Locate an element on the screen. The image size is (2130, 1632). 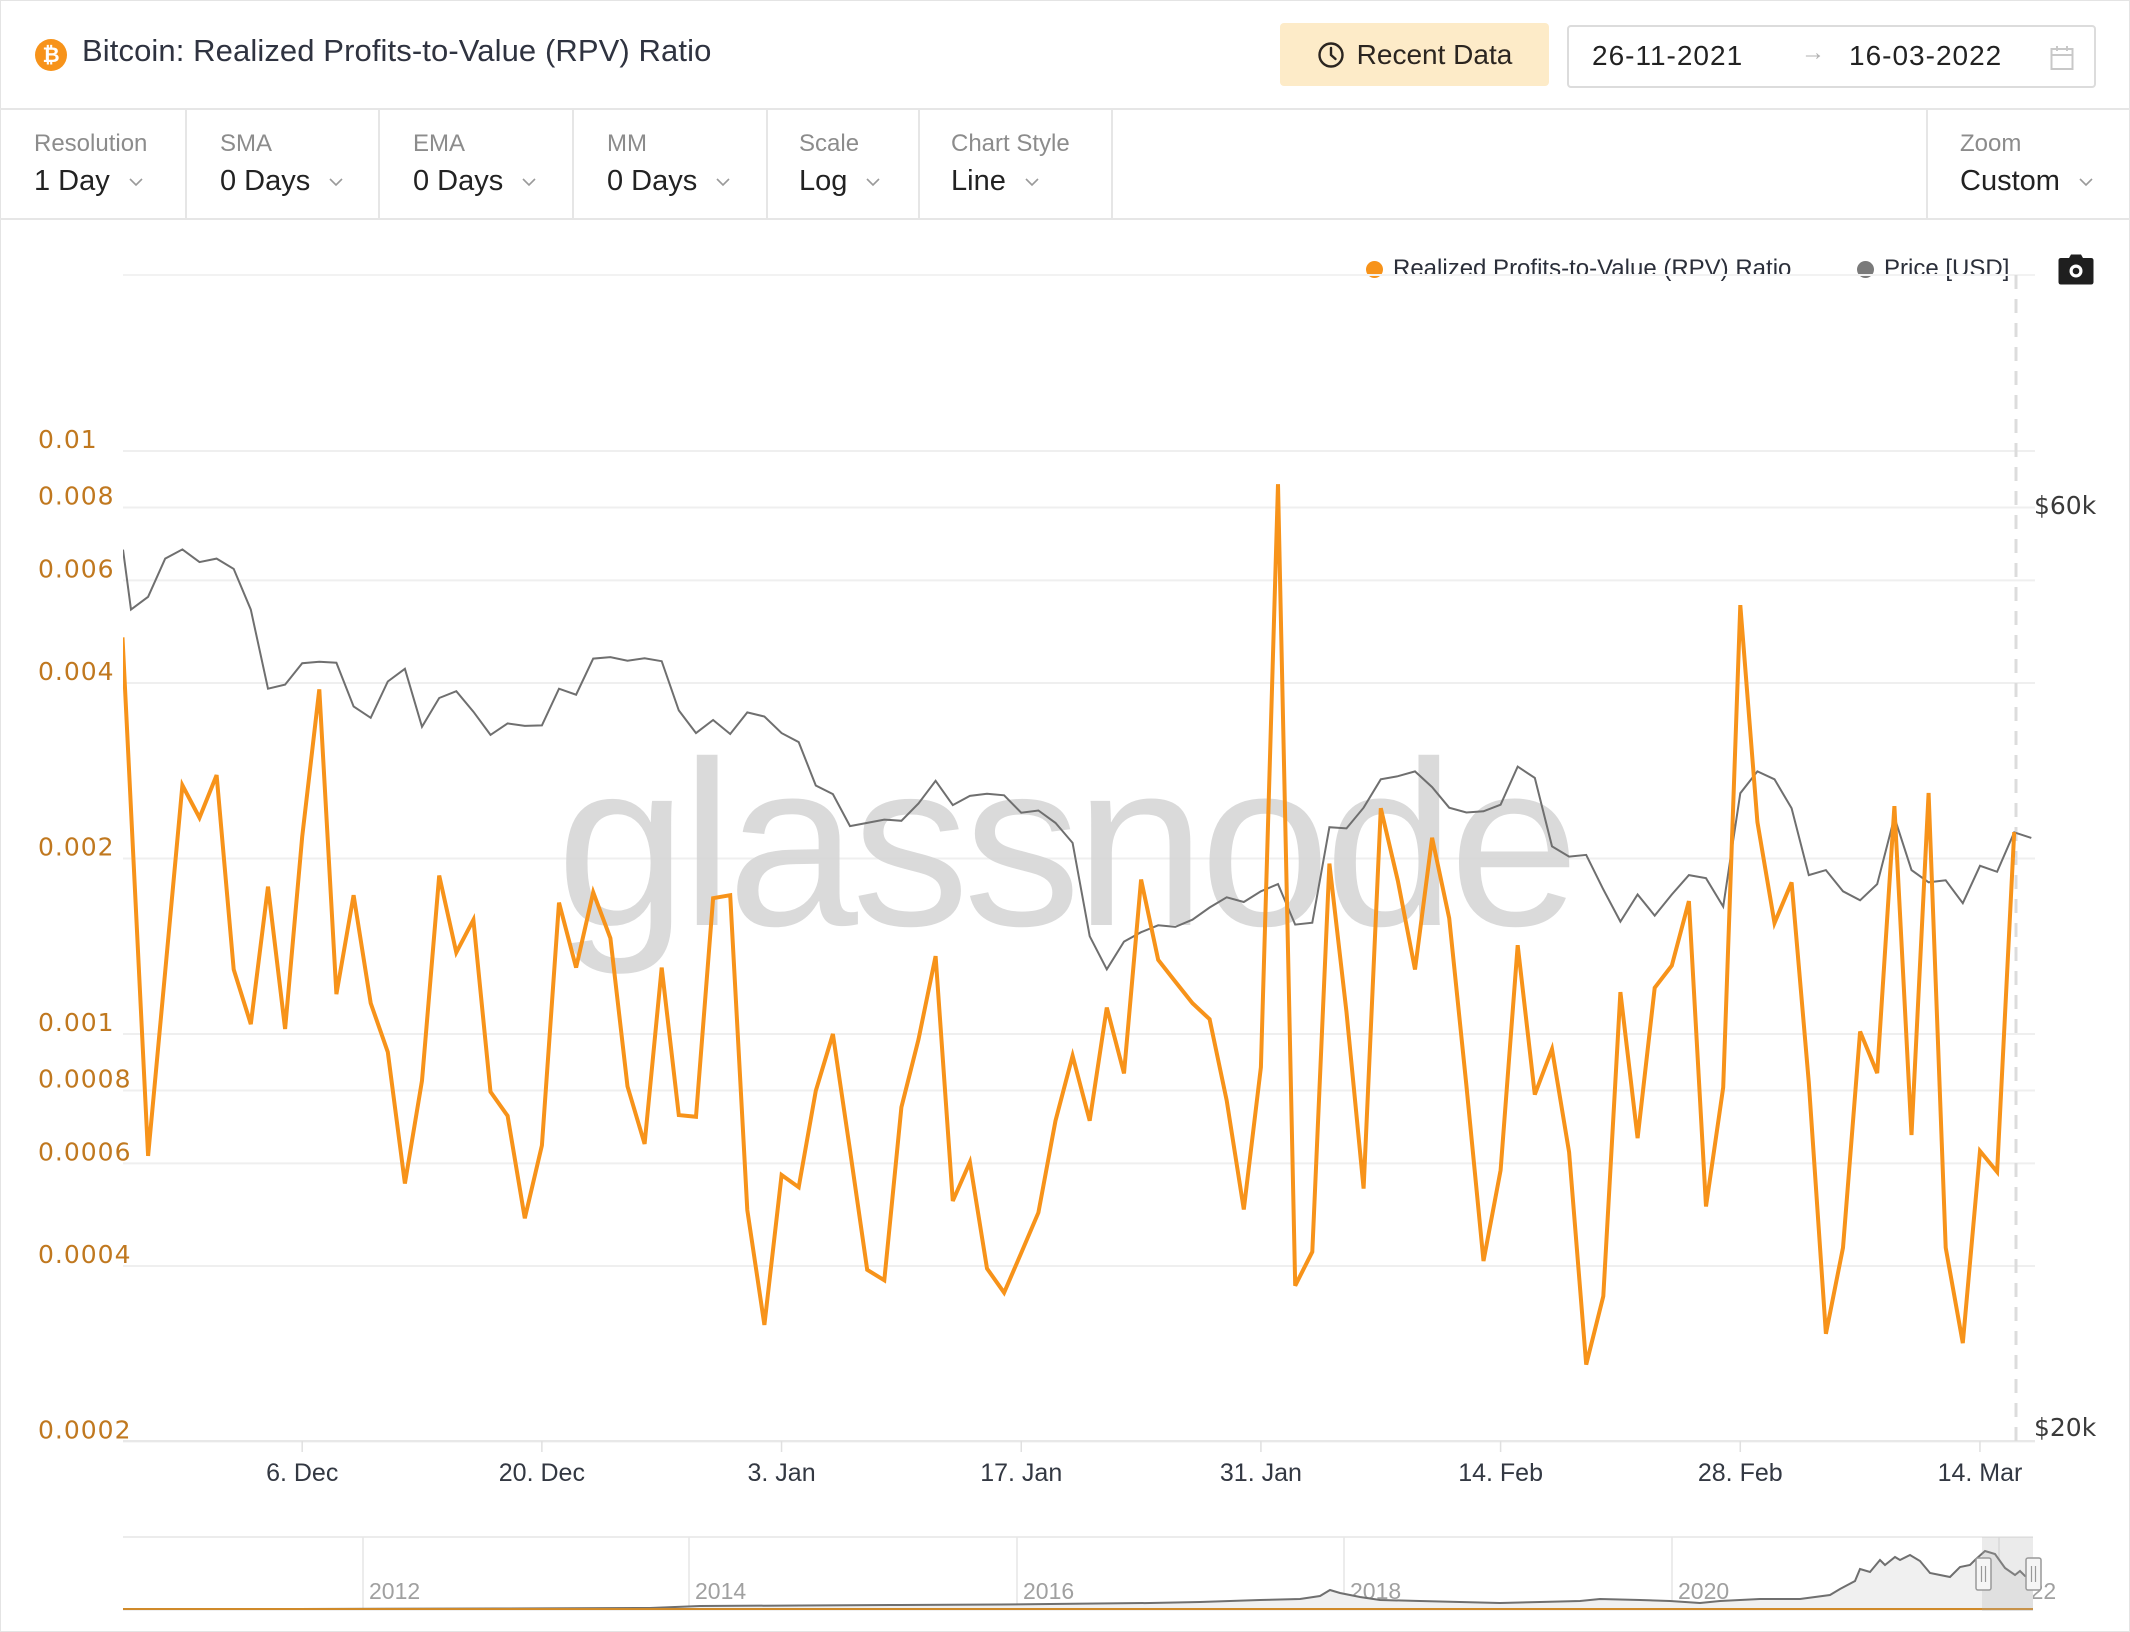
recent-data-button: Recent Data is located at coordinates (1414, 54).